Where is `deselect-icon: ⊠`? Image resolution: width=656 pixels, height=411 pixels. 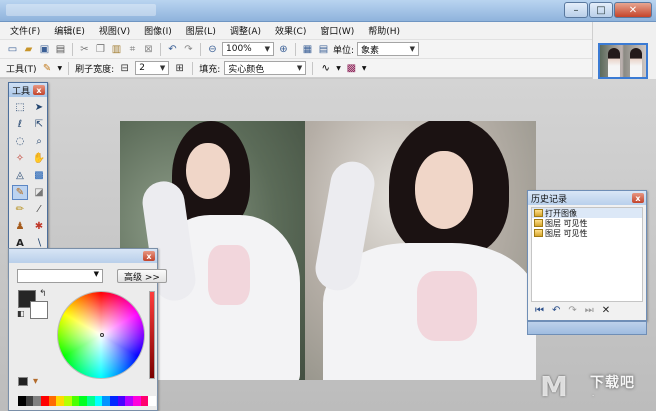 deselect-icon: ⊠ is located at coordinates (148, 49).